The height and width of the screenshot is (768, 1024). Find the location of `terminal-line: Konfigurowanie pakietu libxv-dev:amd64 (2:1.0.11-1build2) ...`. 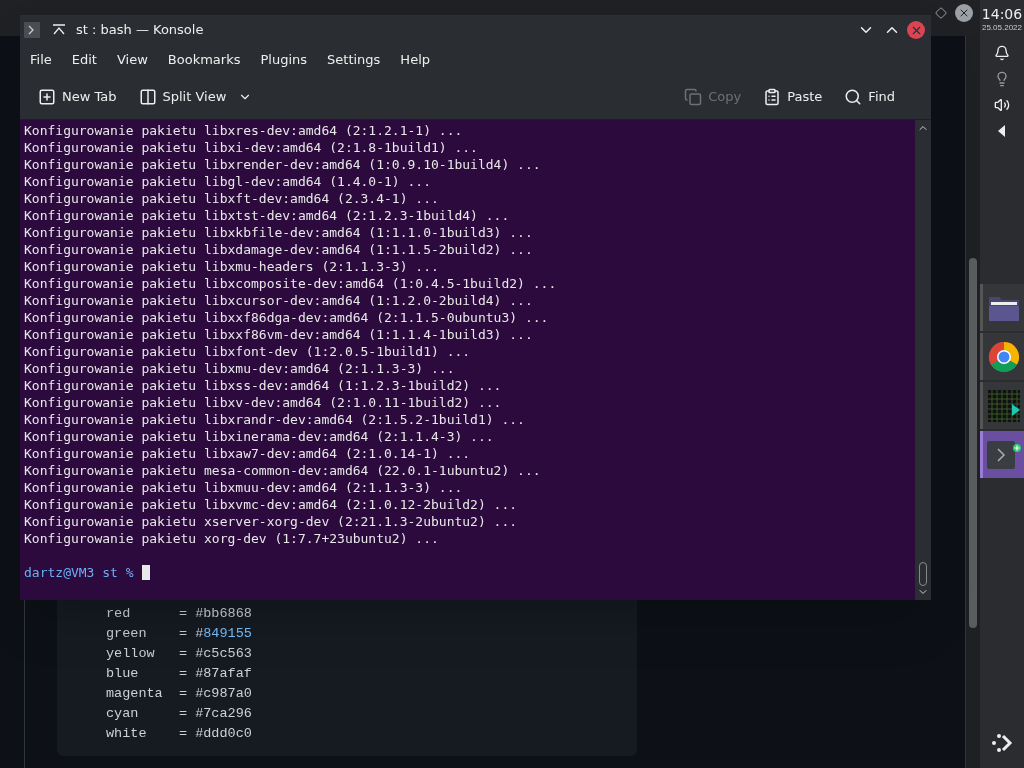

terminal-line: Konfigurowanie pakietu libxv-dev:amd64 (2:1.0.11-1build2) ... is located at coordinates (263, 402).